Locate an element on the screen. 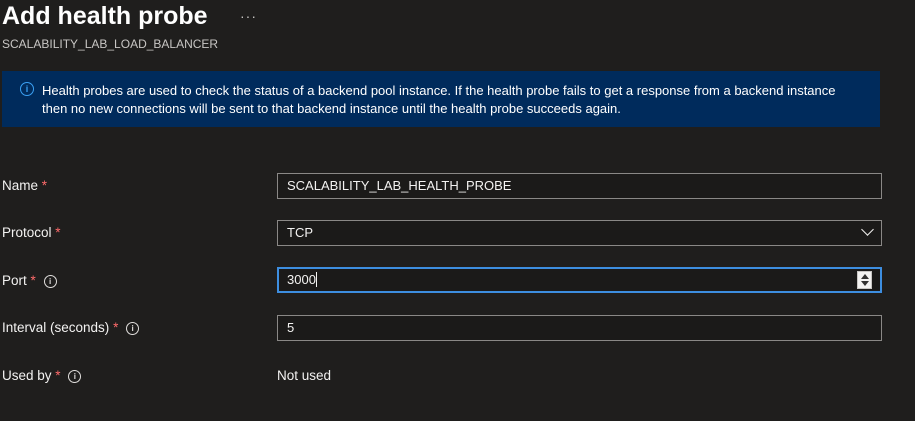 This screenshot has width=915, height=421. protocol-label: Protocol * is located at coordinates (31, 233).